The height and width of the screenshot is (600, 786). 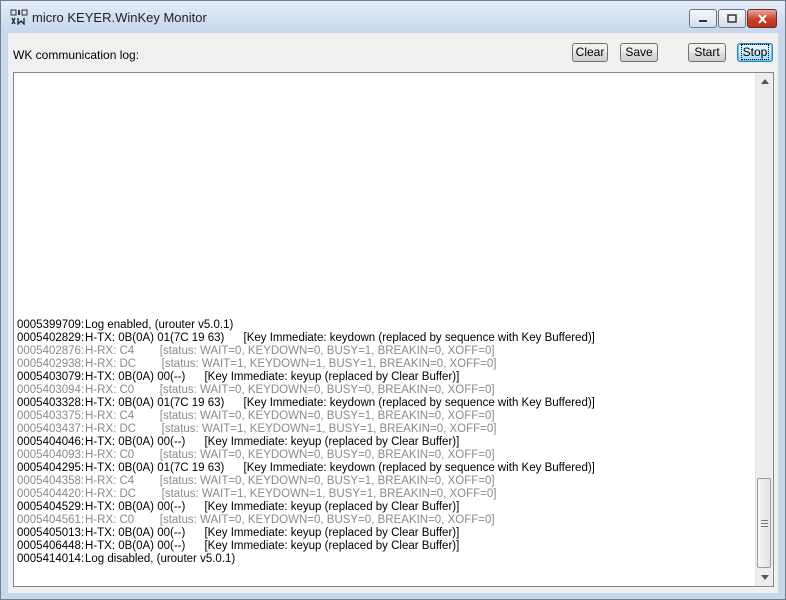 I want to click on minimize-icon, so click(x=703, y=20).